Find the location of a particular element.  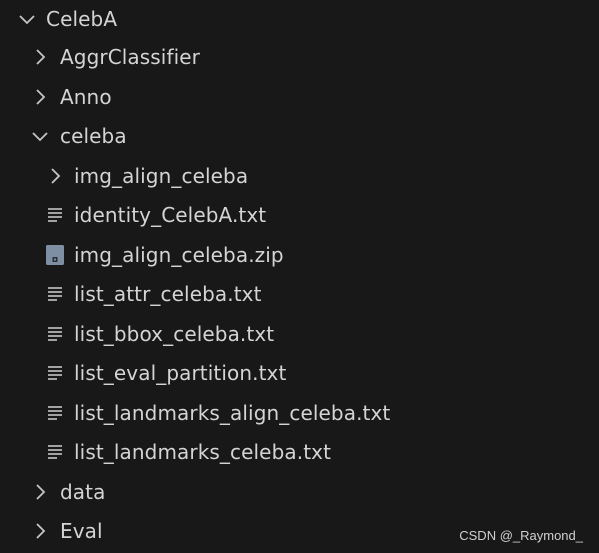

tree-item-label: list_attr_celeba.txt is located at coordinates (168, 294).